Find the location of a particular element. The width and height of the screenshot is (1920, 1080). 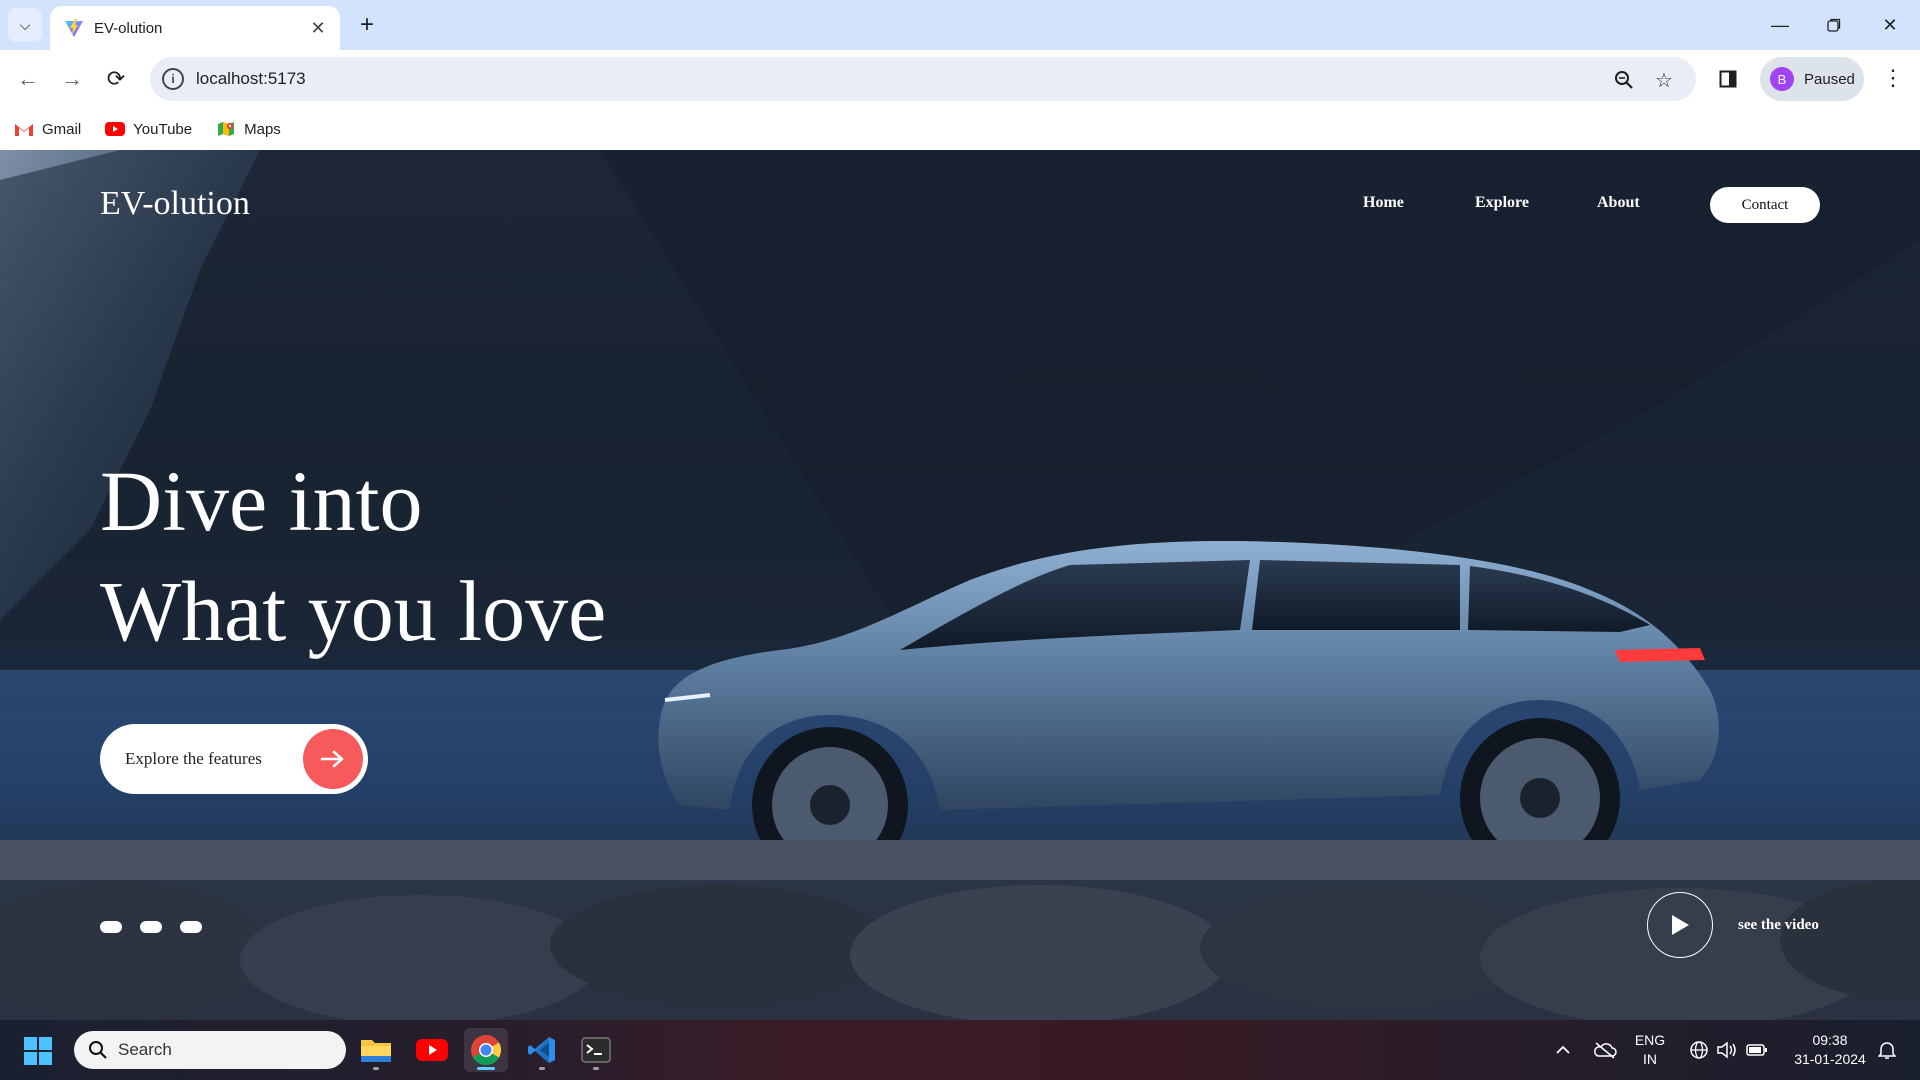

play-video-button is located at coordinates (1680, 925).